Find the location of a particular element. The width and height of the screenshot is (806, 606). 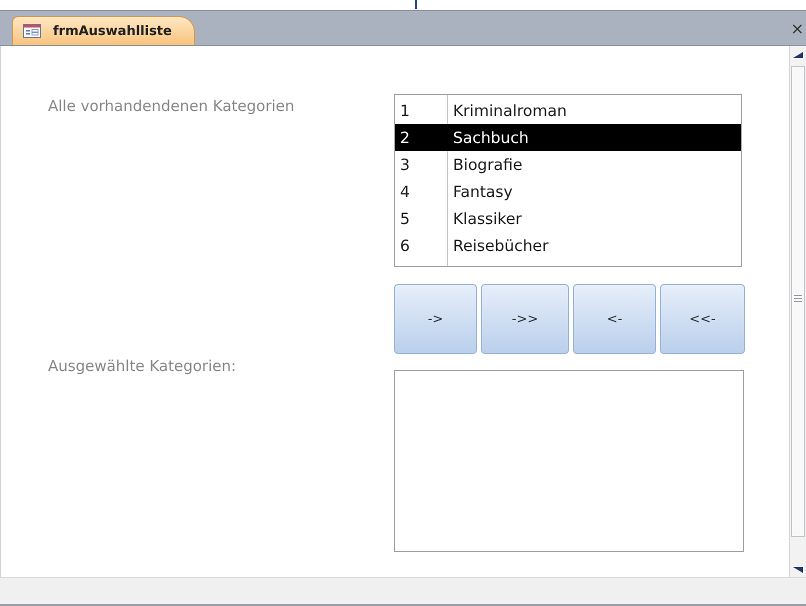

list-item: 4 Fantasy is located at coordinates (568, 191).